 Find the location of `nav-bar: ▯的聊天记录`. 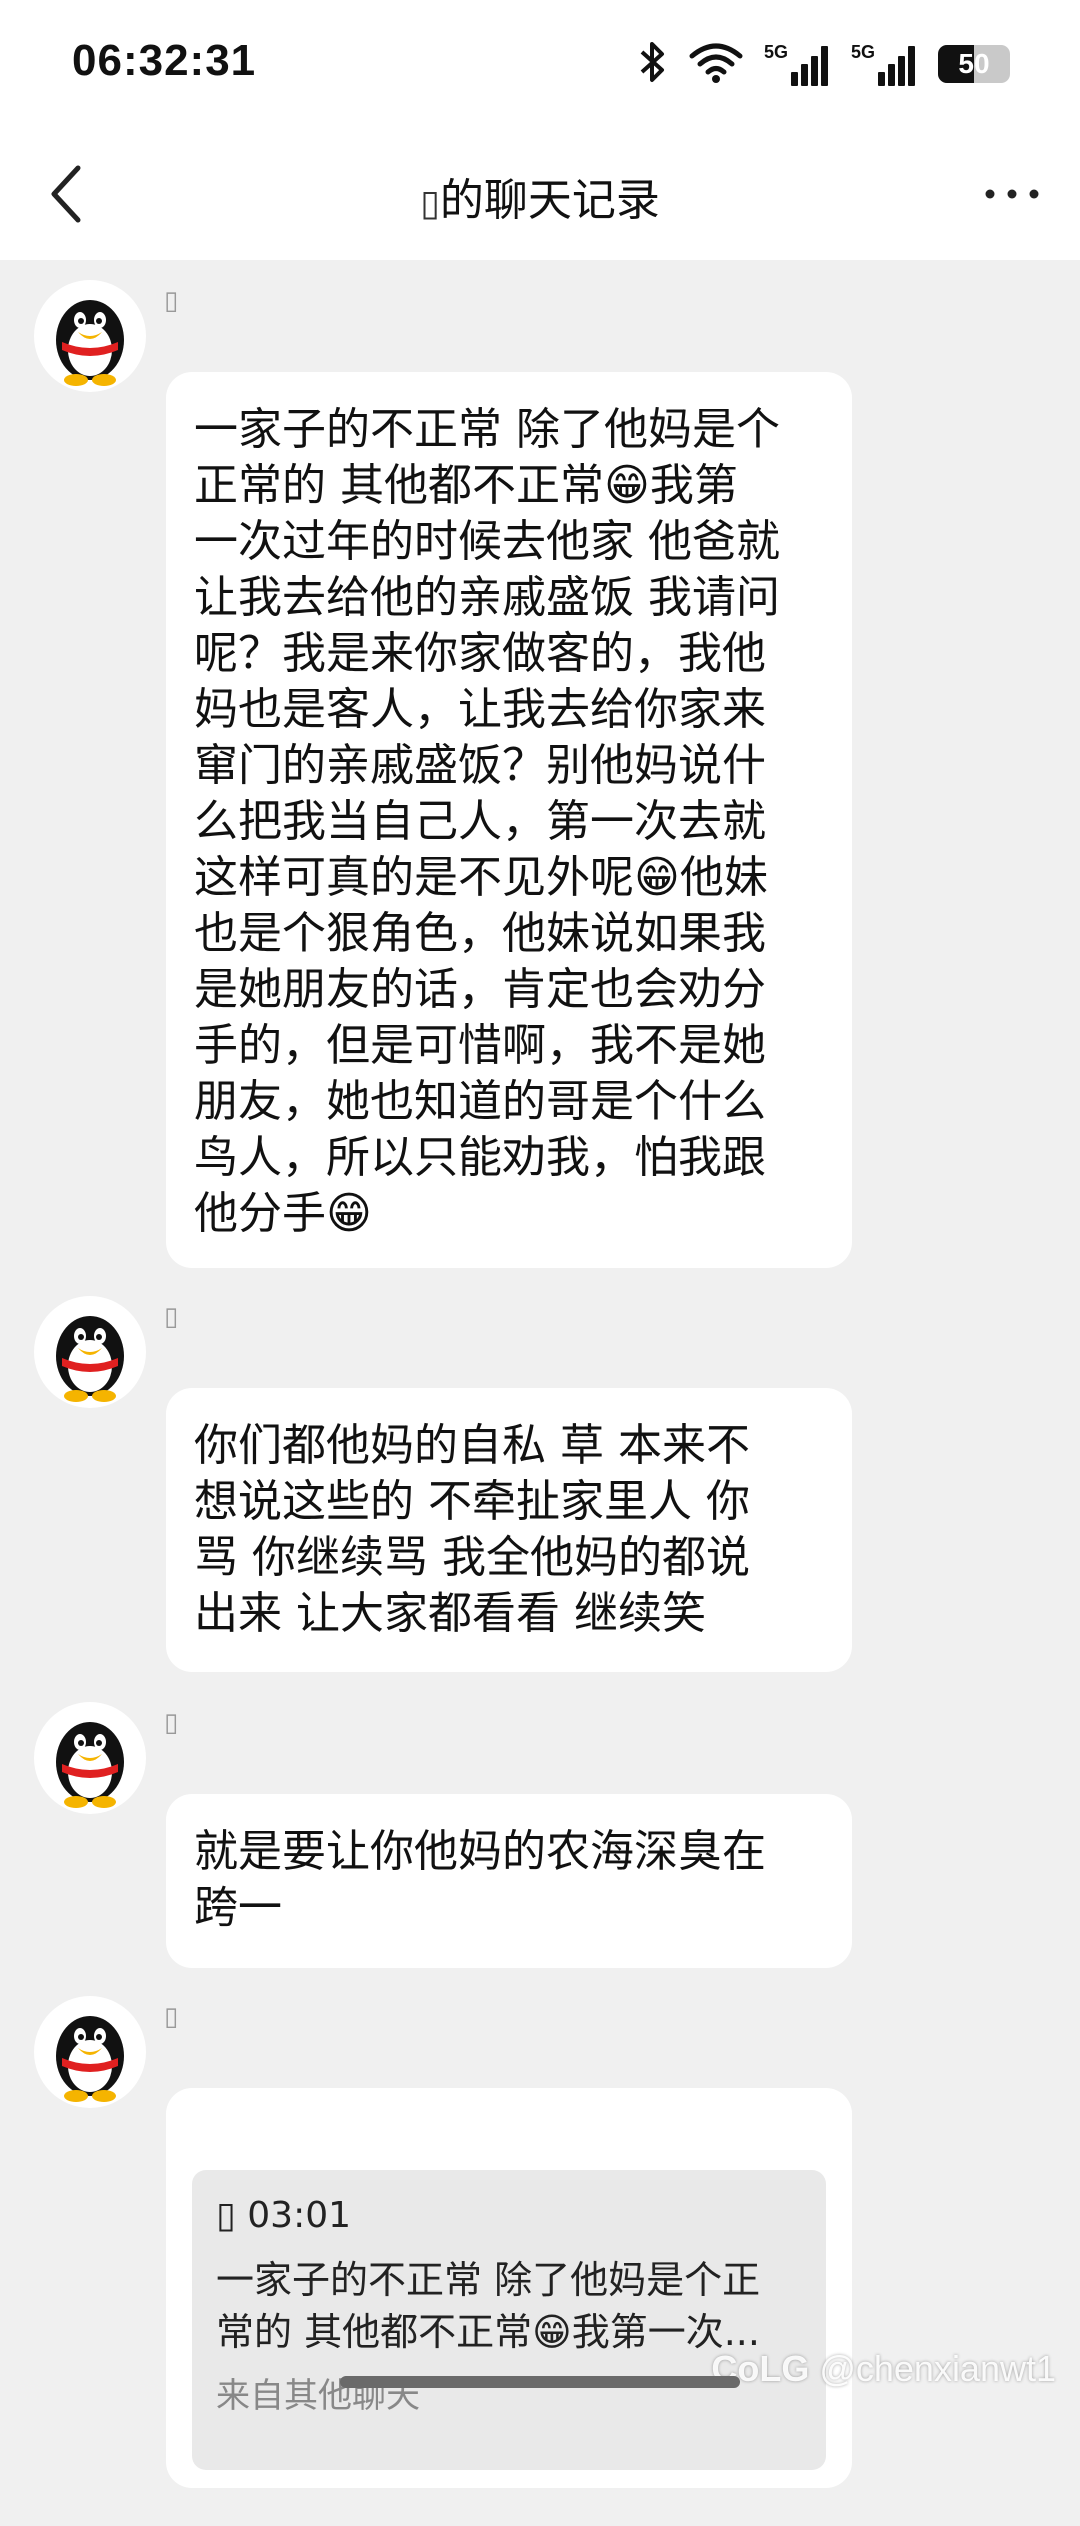

nav-bar: ▯的聊天记录 is located at coordinates (540, 194).